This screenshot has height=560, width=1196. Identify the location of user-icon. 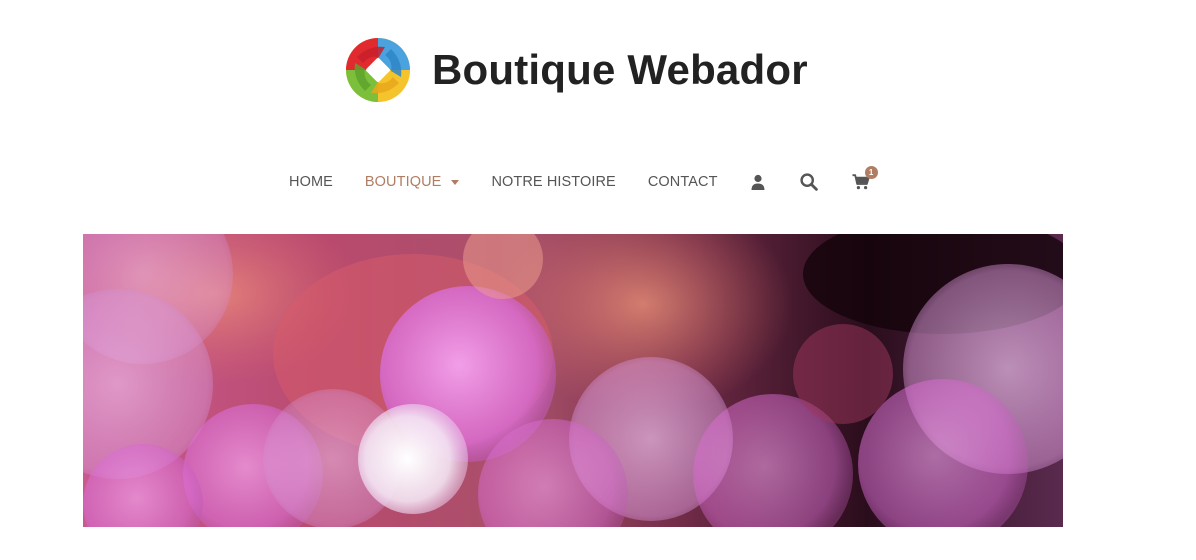
(758, 182).